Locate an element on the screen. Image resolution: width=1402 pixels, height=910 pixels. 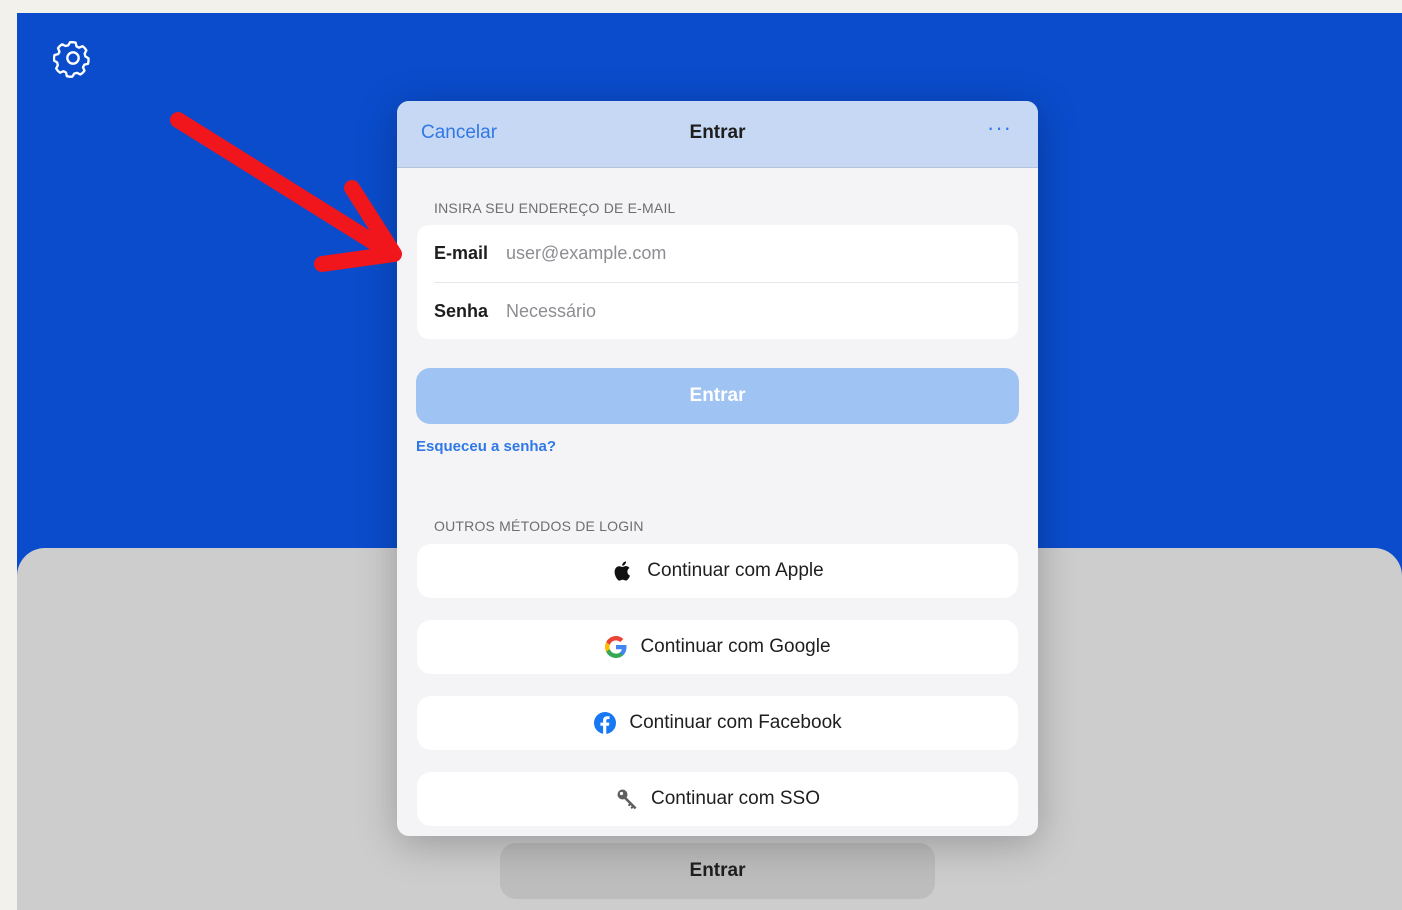
credentials-card: E-mail Senha is located at coordinates (717, 282).